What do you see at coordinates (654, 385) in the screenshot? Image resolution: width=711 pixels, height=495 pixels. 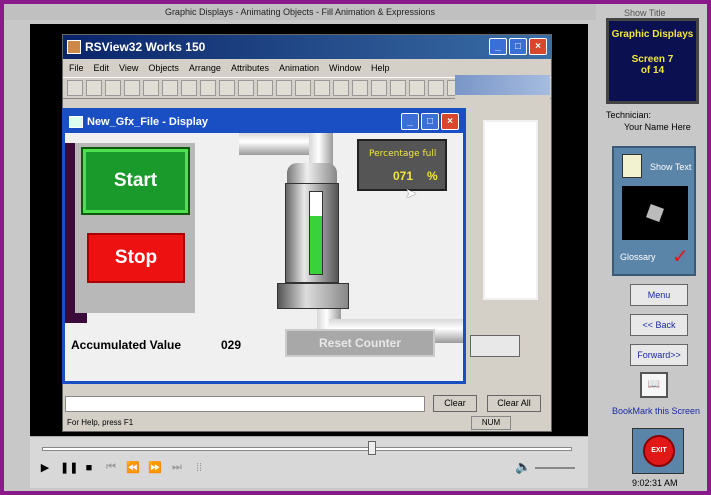 I see `book-icon: 📖` at bounding box center [654, 385].